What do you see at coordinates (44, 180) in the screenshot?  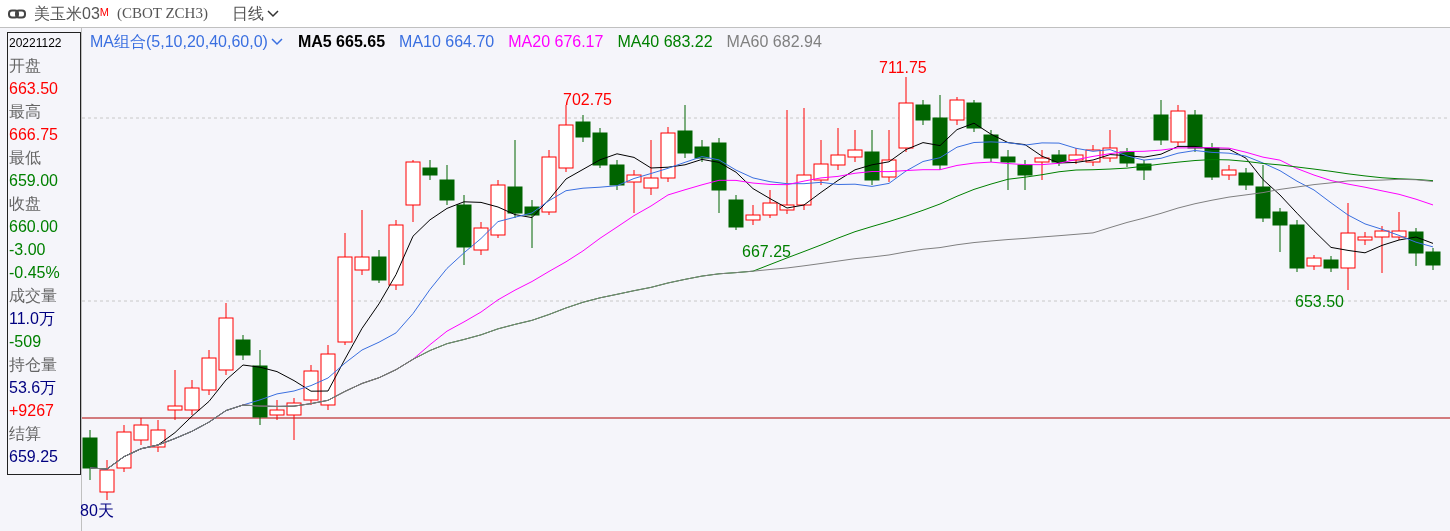 I see `quote-field: 659.00` at bounding box center [44, 180].